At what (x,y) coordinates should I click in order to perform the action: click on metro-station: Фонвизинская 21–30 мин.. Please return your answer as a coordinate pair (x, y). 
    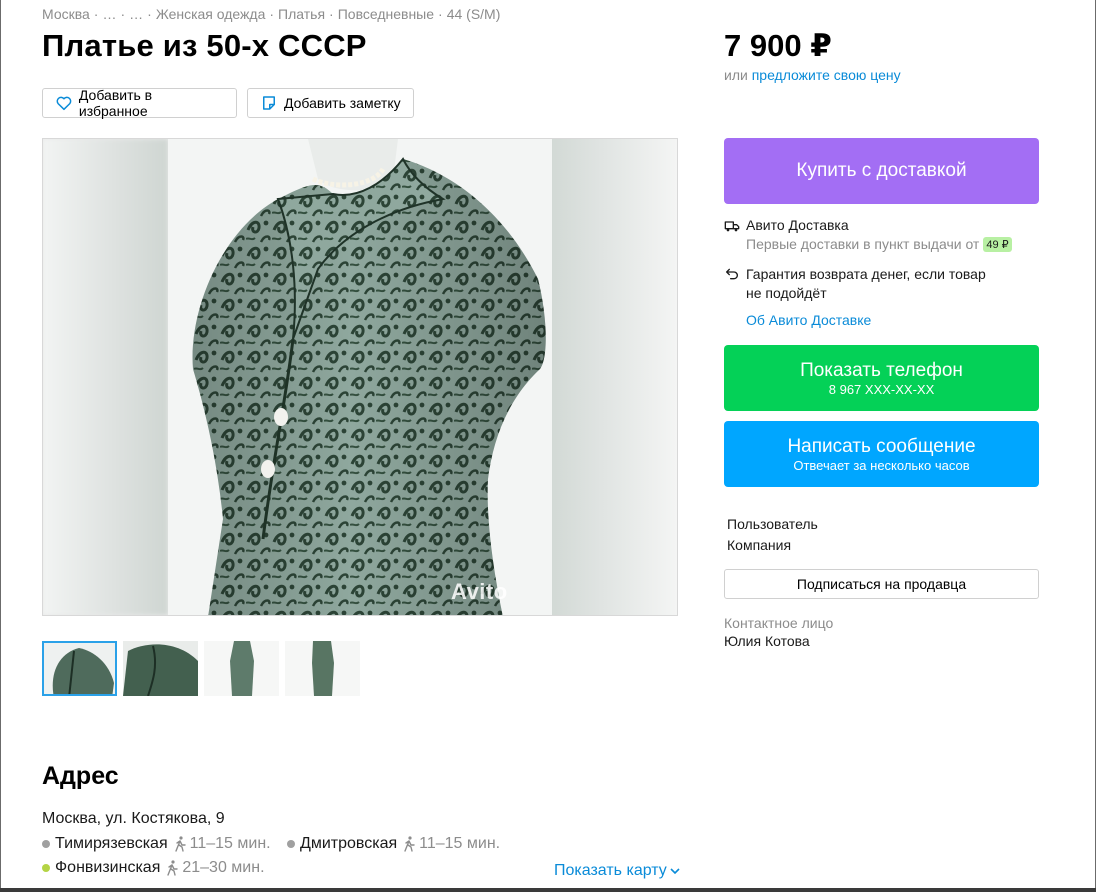
    Looking at the image, I should click on (153, 868).